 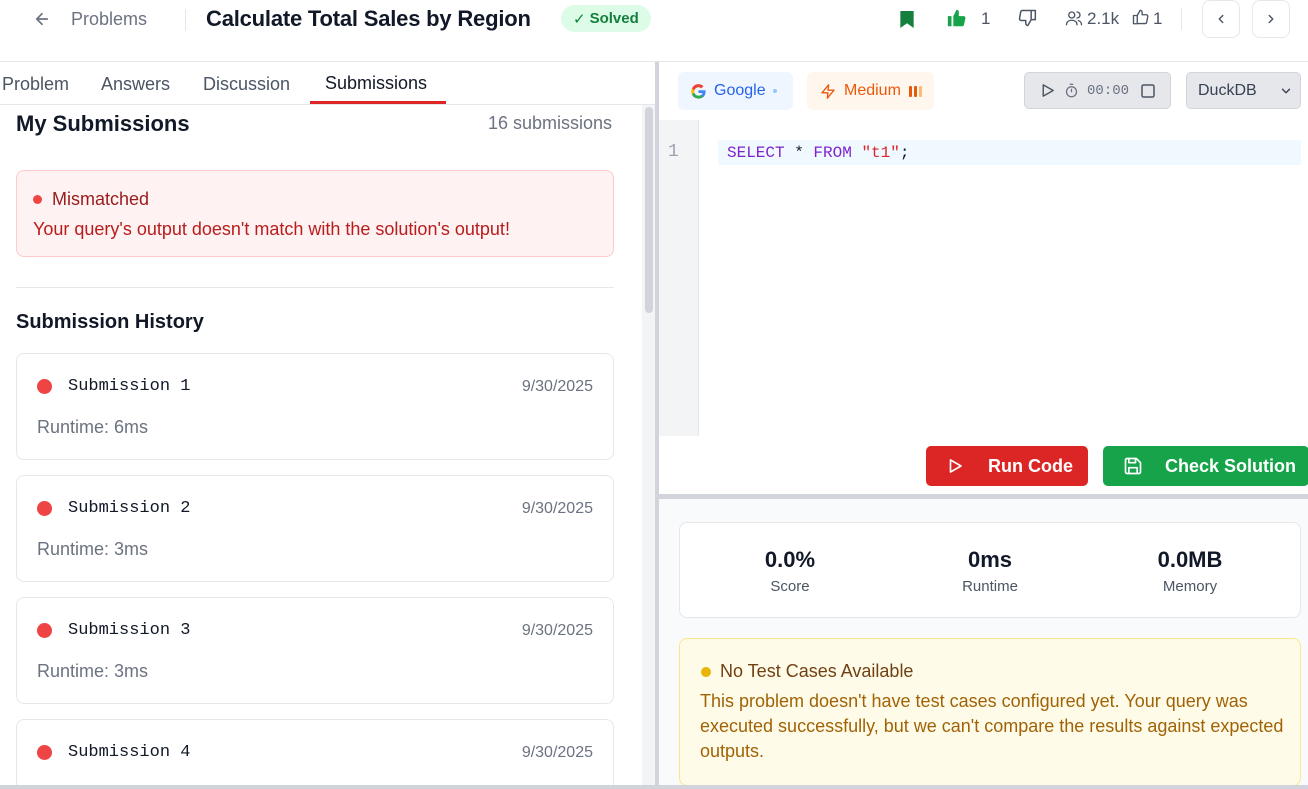 I want to click on submission-name: Submission 3, so click(x=129, y=630).